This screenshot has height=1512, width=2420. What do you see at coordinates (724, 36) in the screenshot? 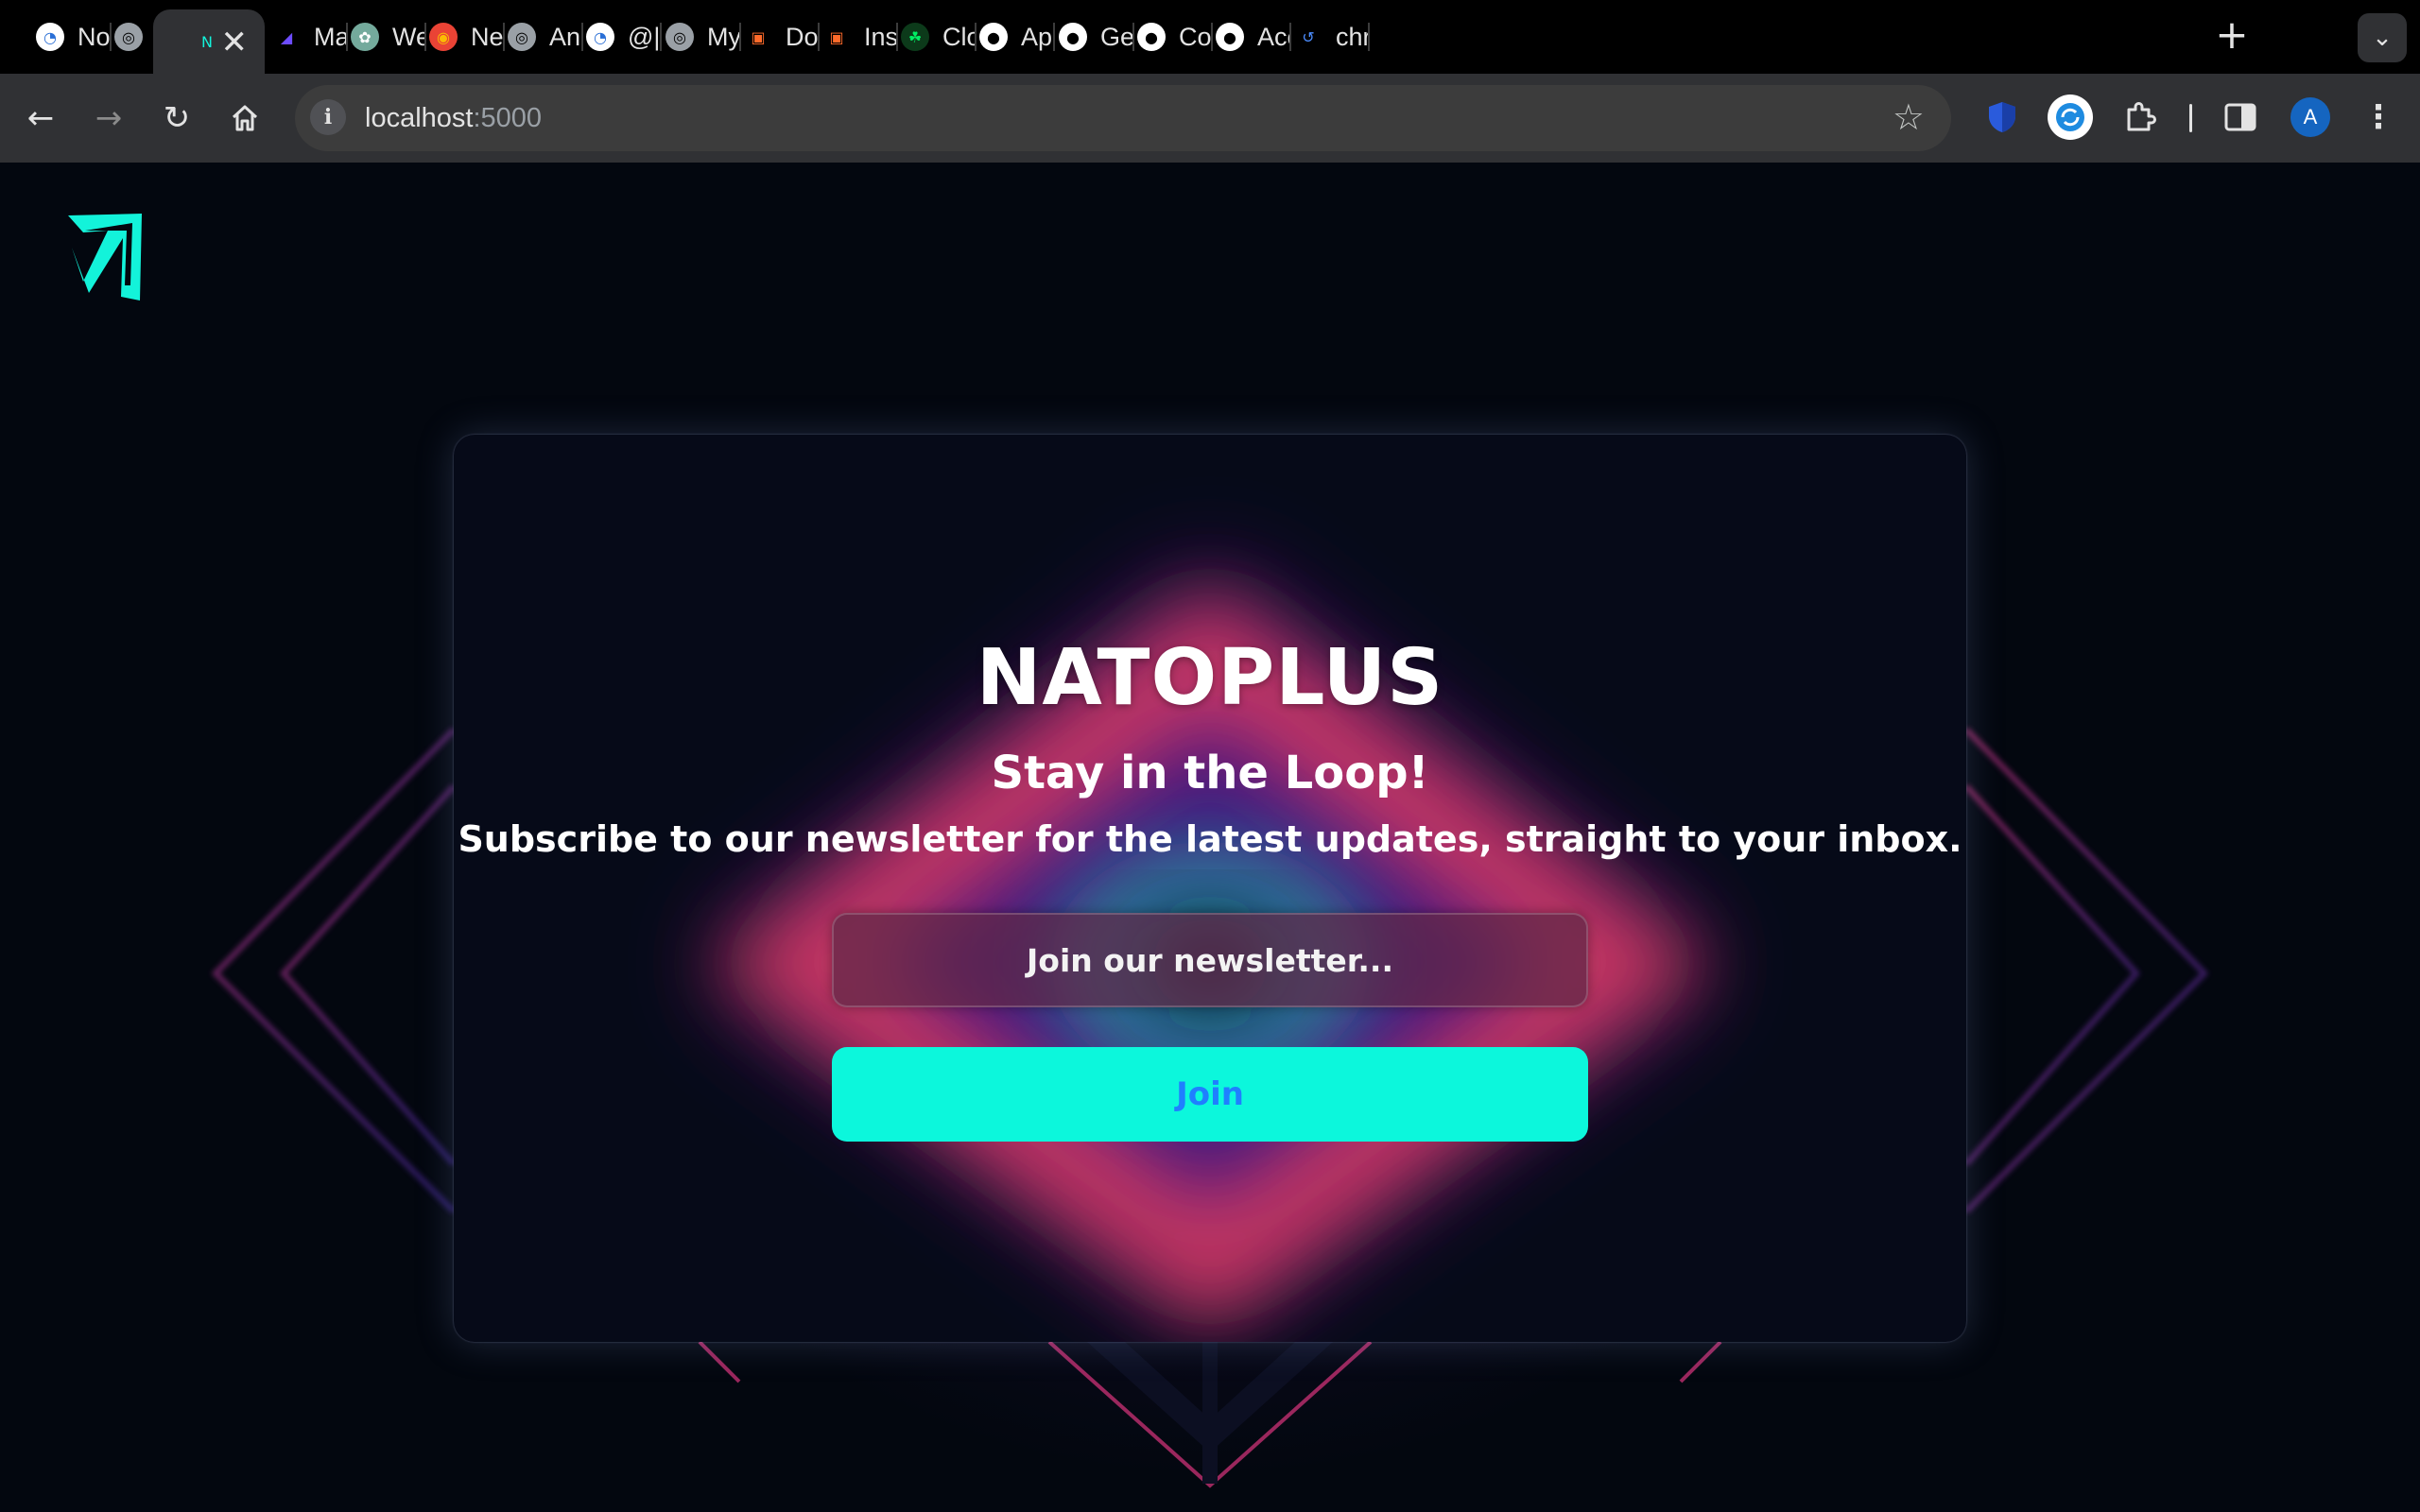
I see `tab-title: My` at bounding box center [724, 36].